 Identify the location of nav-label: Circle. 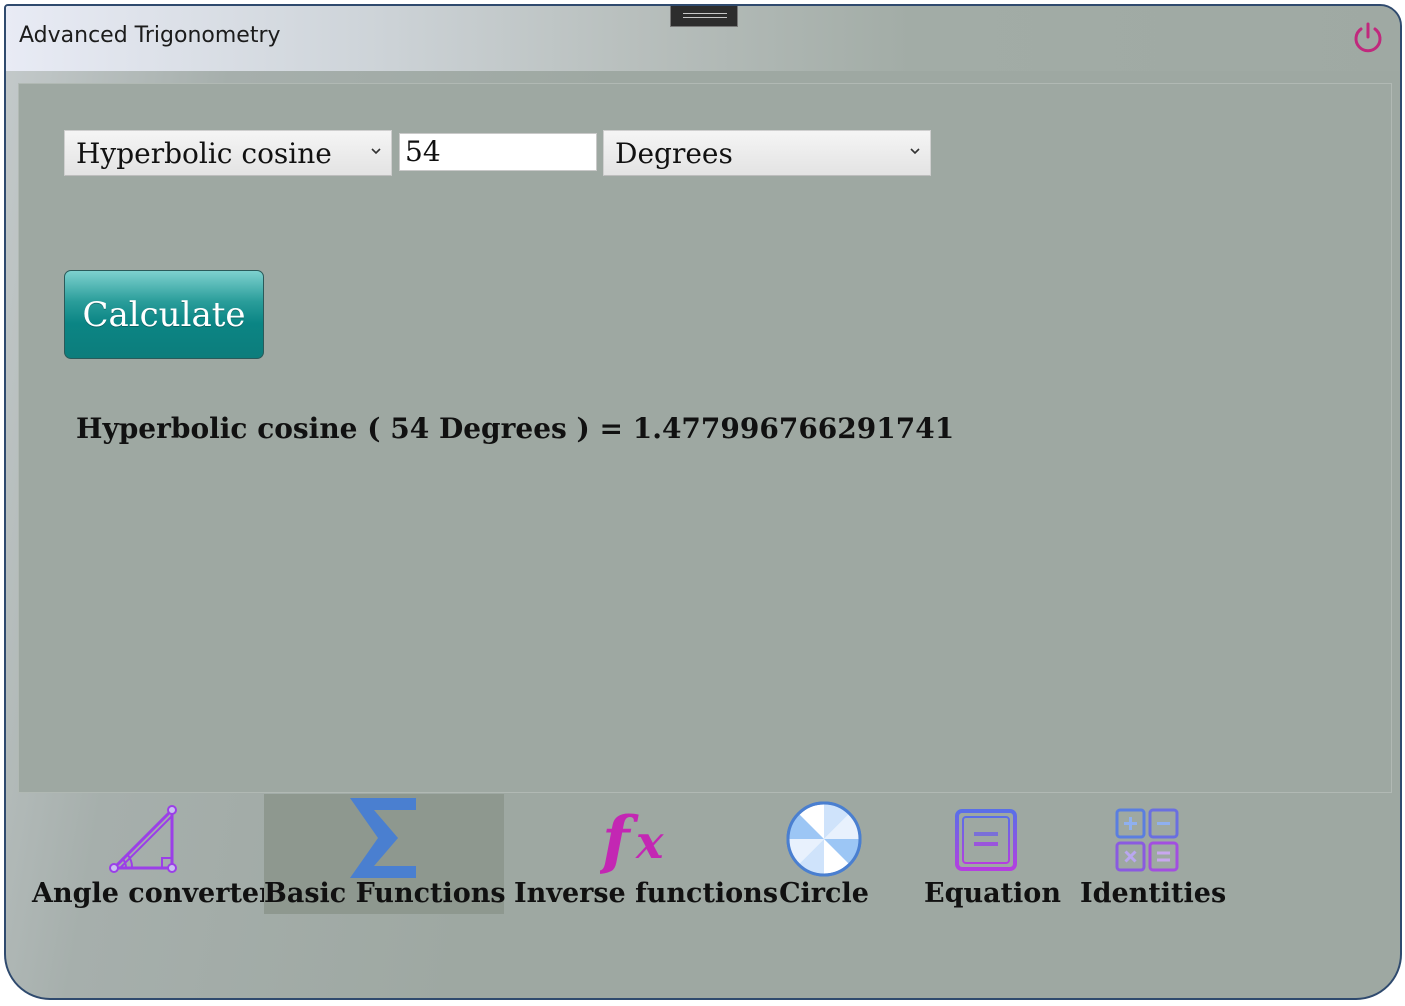
(824, 893).